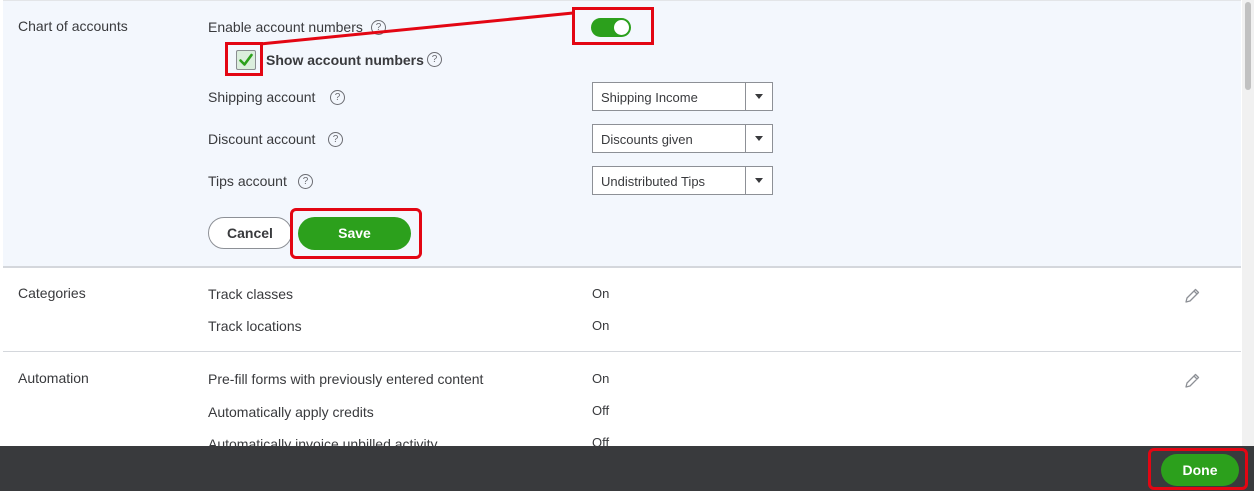 This screenshot has height=491, width=1254. What do you see at coordinates (601, 325) in the screenshot?
I see `track-locations-value: On` at bounding box center [601, 325].